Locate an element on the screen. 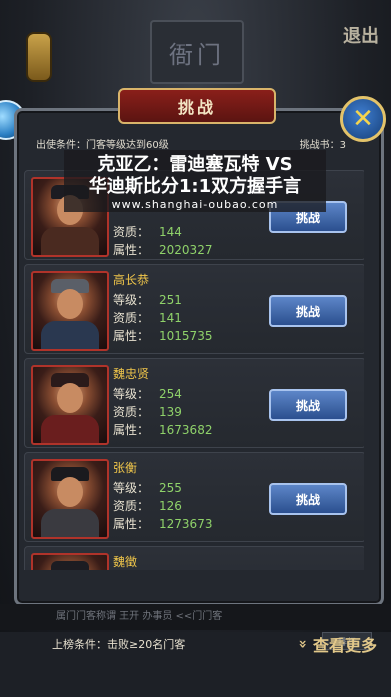  watermark-line2: 华迪斯比分1:1双方握手言 is located at coordinates (195, 186).